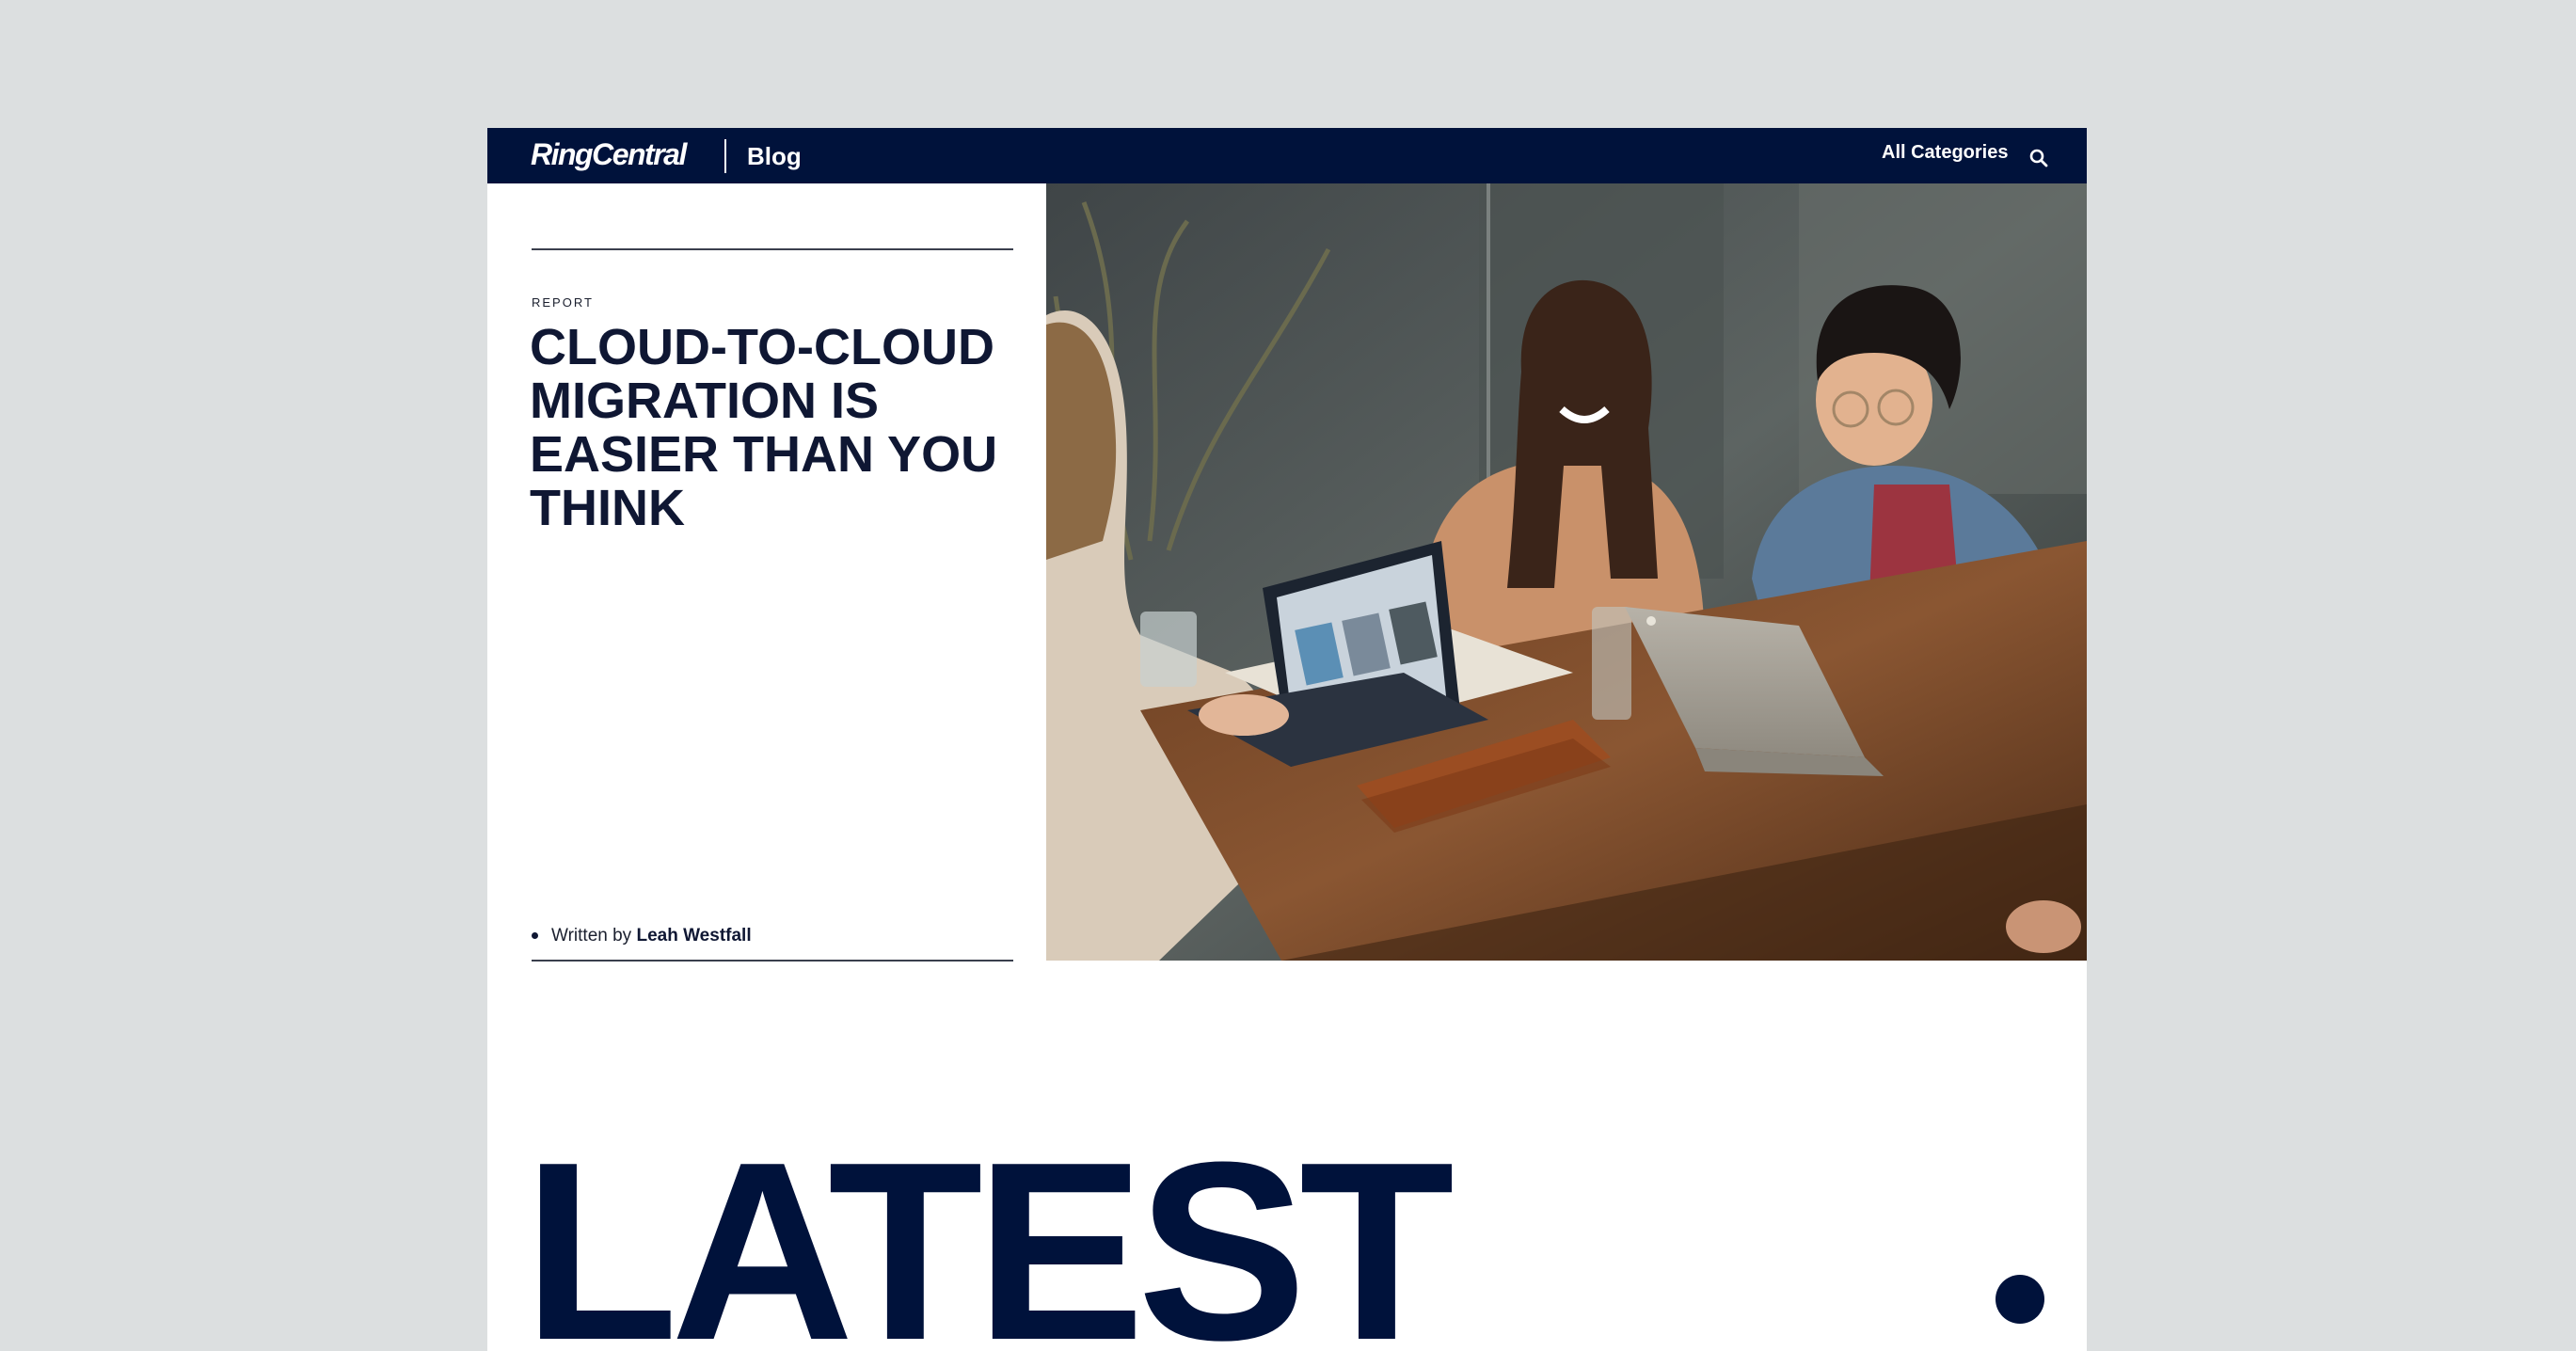 The width and height of the screenshot is (2576, 1351). I want to click on top-divider, so click(773, 249).